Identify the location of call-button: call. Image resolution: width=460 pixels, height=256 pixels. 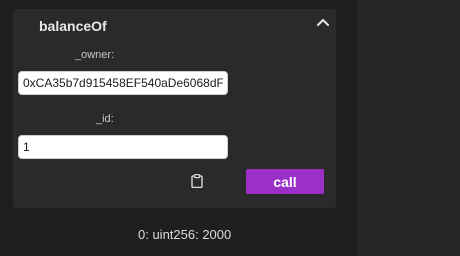
(285, 181).